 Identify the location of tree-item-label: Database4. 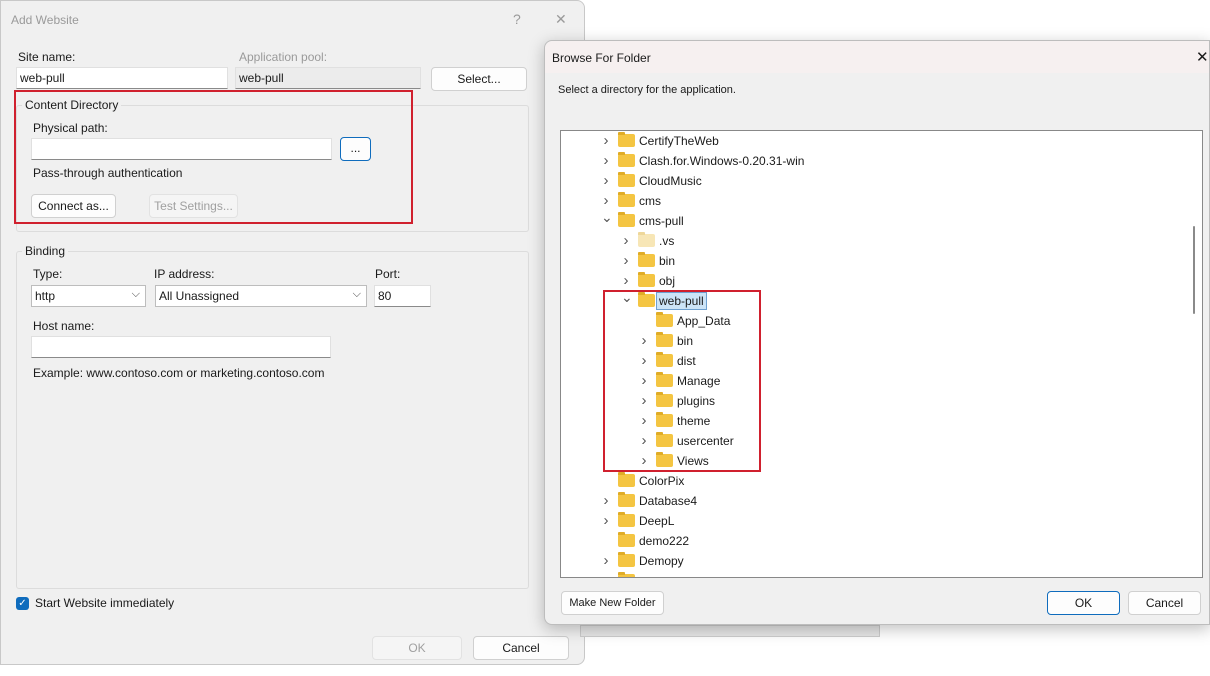
(668, 501).